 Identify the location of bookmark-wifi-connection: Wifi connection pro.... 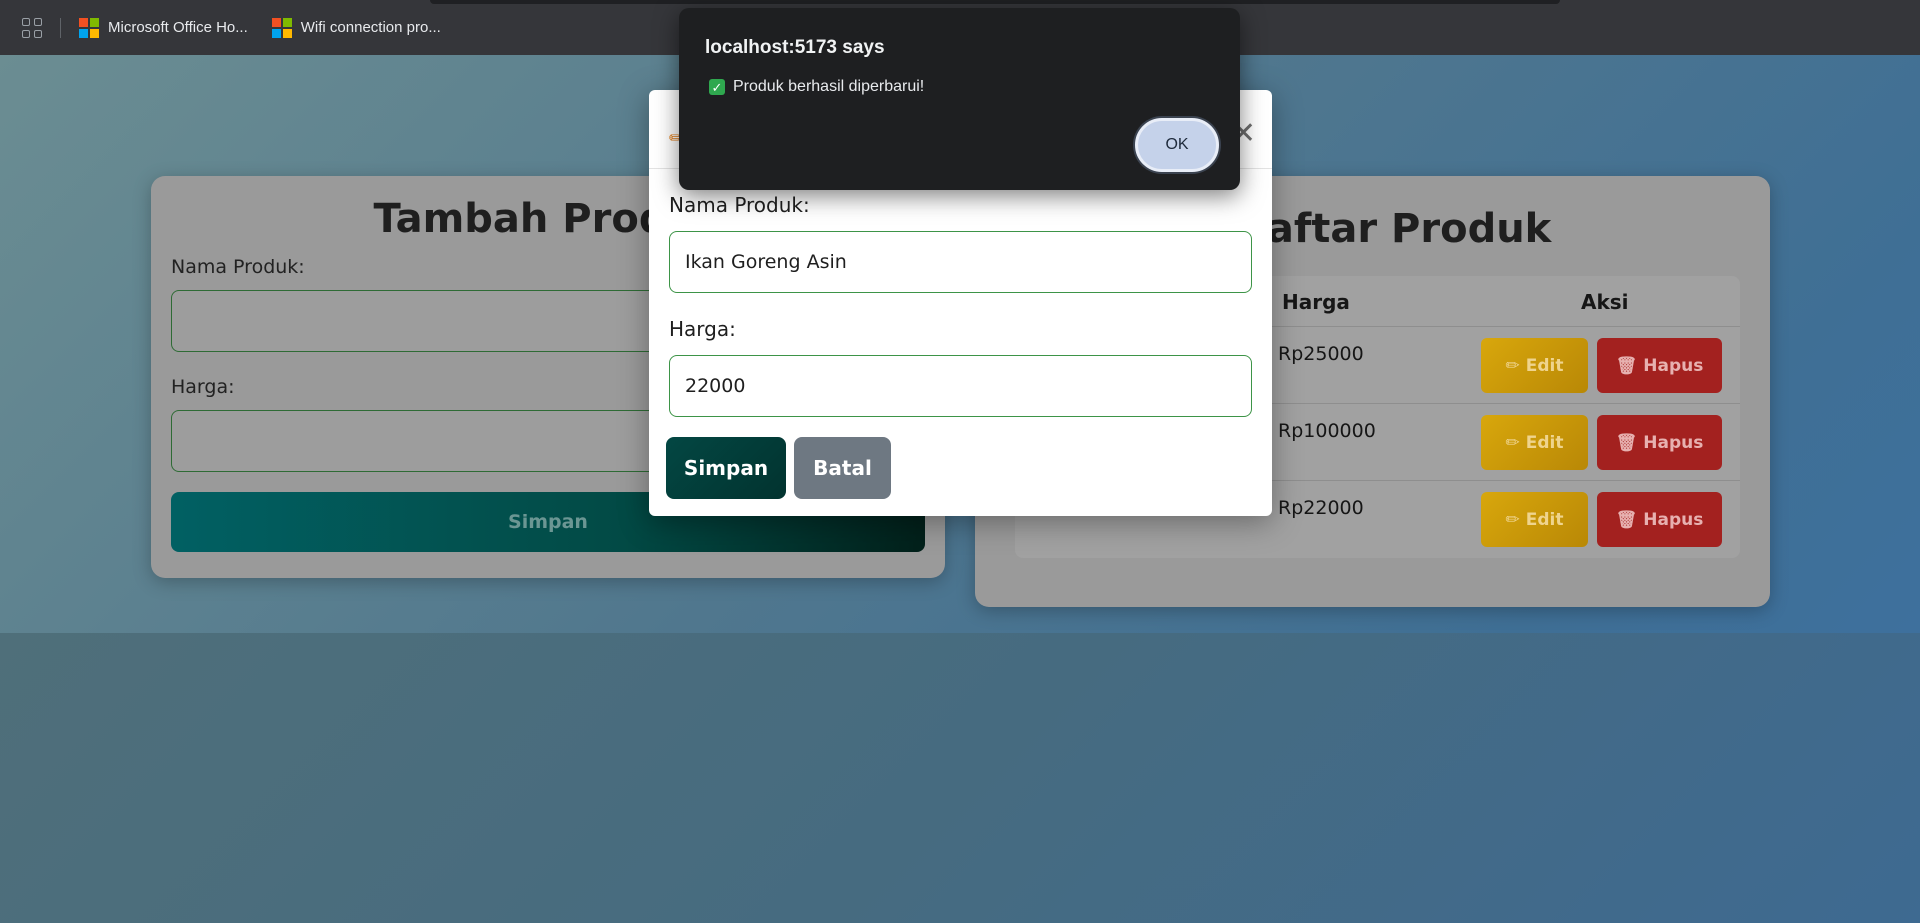
(356, 27).